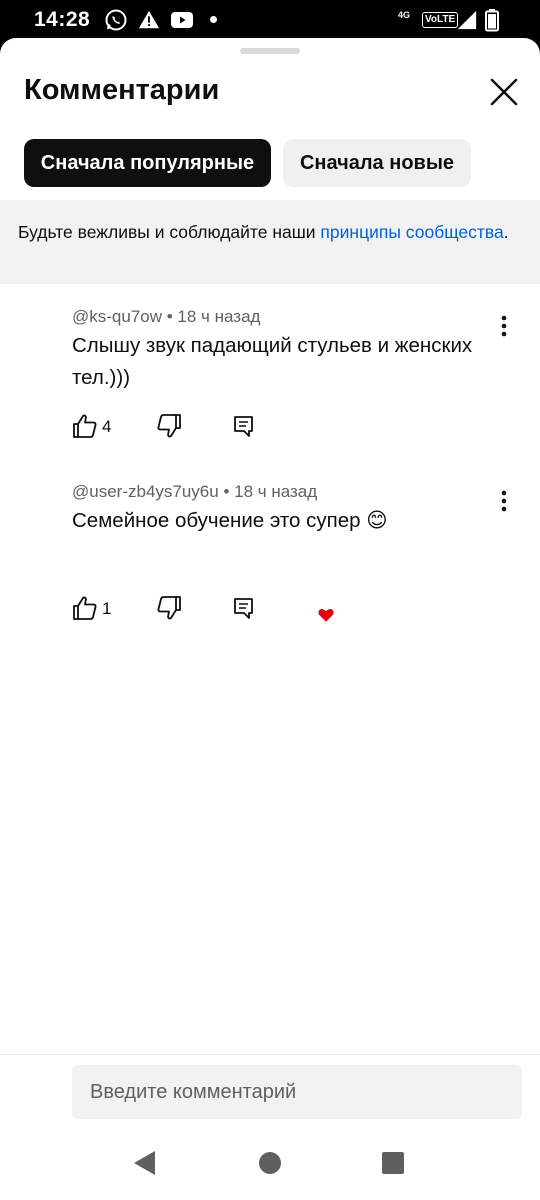 This screenshot has height=1200, width=540. What do you see at coordinates (297, 1092) in the screenshot?
I see `comment-input` at bounding box center [297, 1092].